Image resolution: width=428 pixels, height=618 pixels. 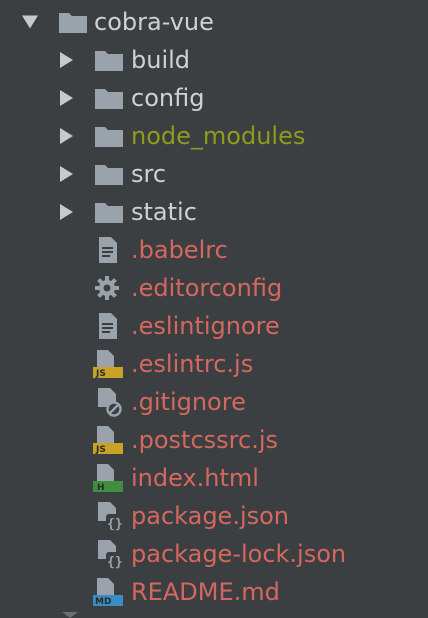 I want to click on folder-label: build, so click(x=161, y=60).